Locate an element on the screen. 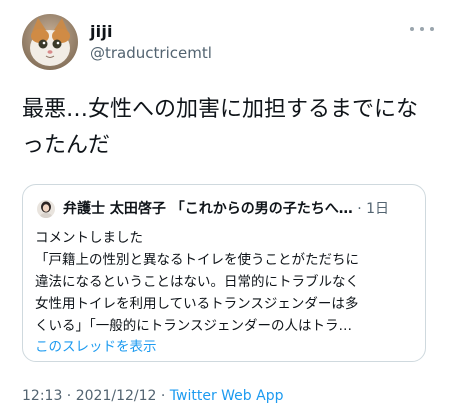  quote-header: 弁護士 太田啓子 「これからの男の子たちへ… · 1日 is located at coordinates (238, 209).